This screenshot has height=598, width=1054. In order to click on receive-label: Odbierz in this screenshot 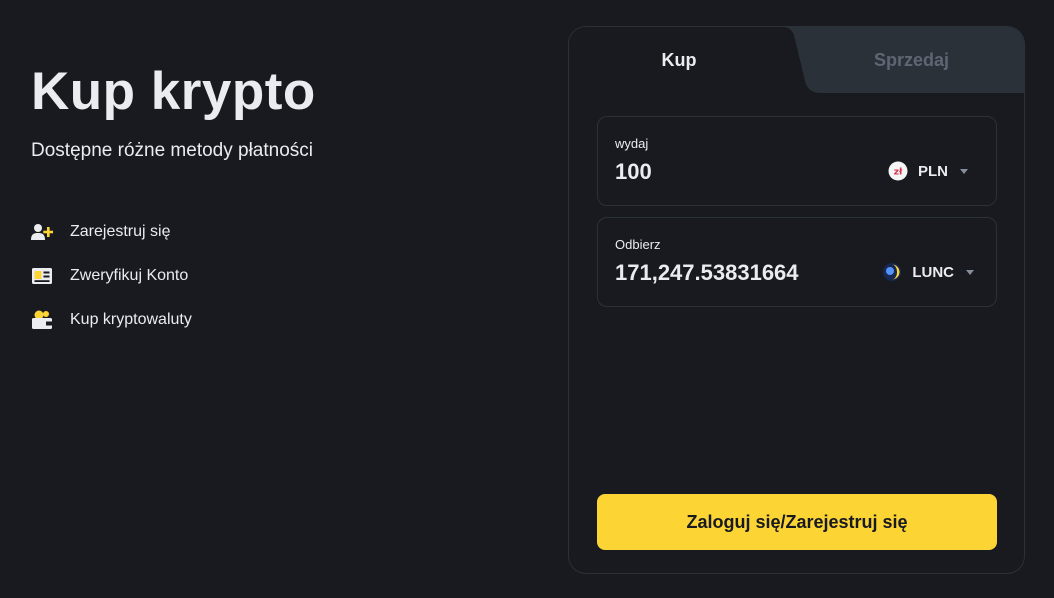, I will do `click(638, 244)`.